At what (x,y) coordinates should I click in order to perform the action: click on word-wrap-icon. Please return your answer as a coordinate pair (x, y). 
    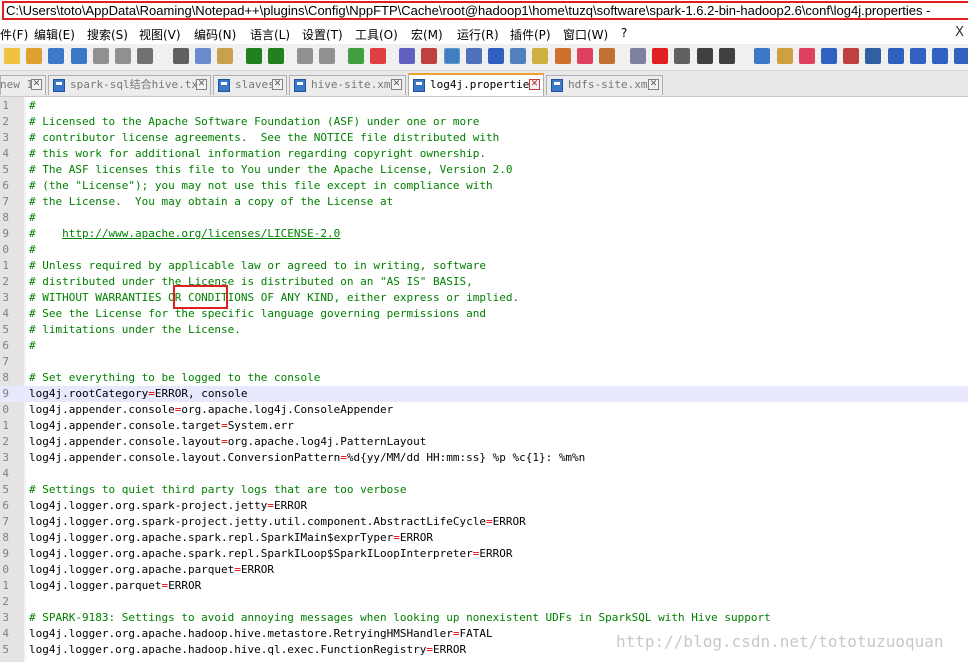
    Looking at the image, I should click on (451, 56).